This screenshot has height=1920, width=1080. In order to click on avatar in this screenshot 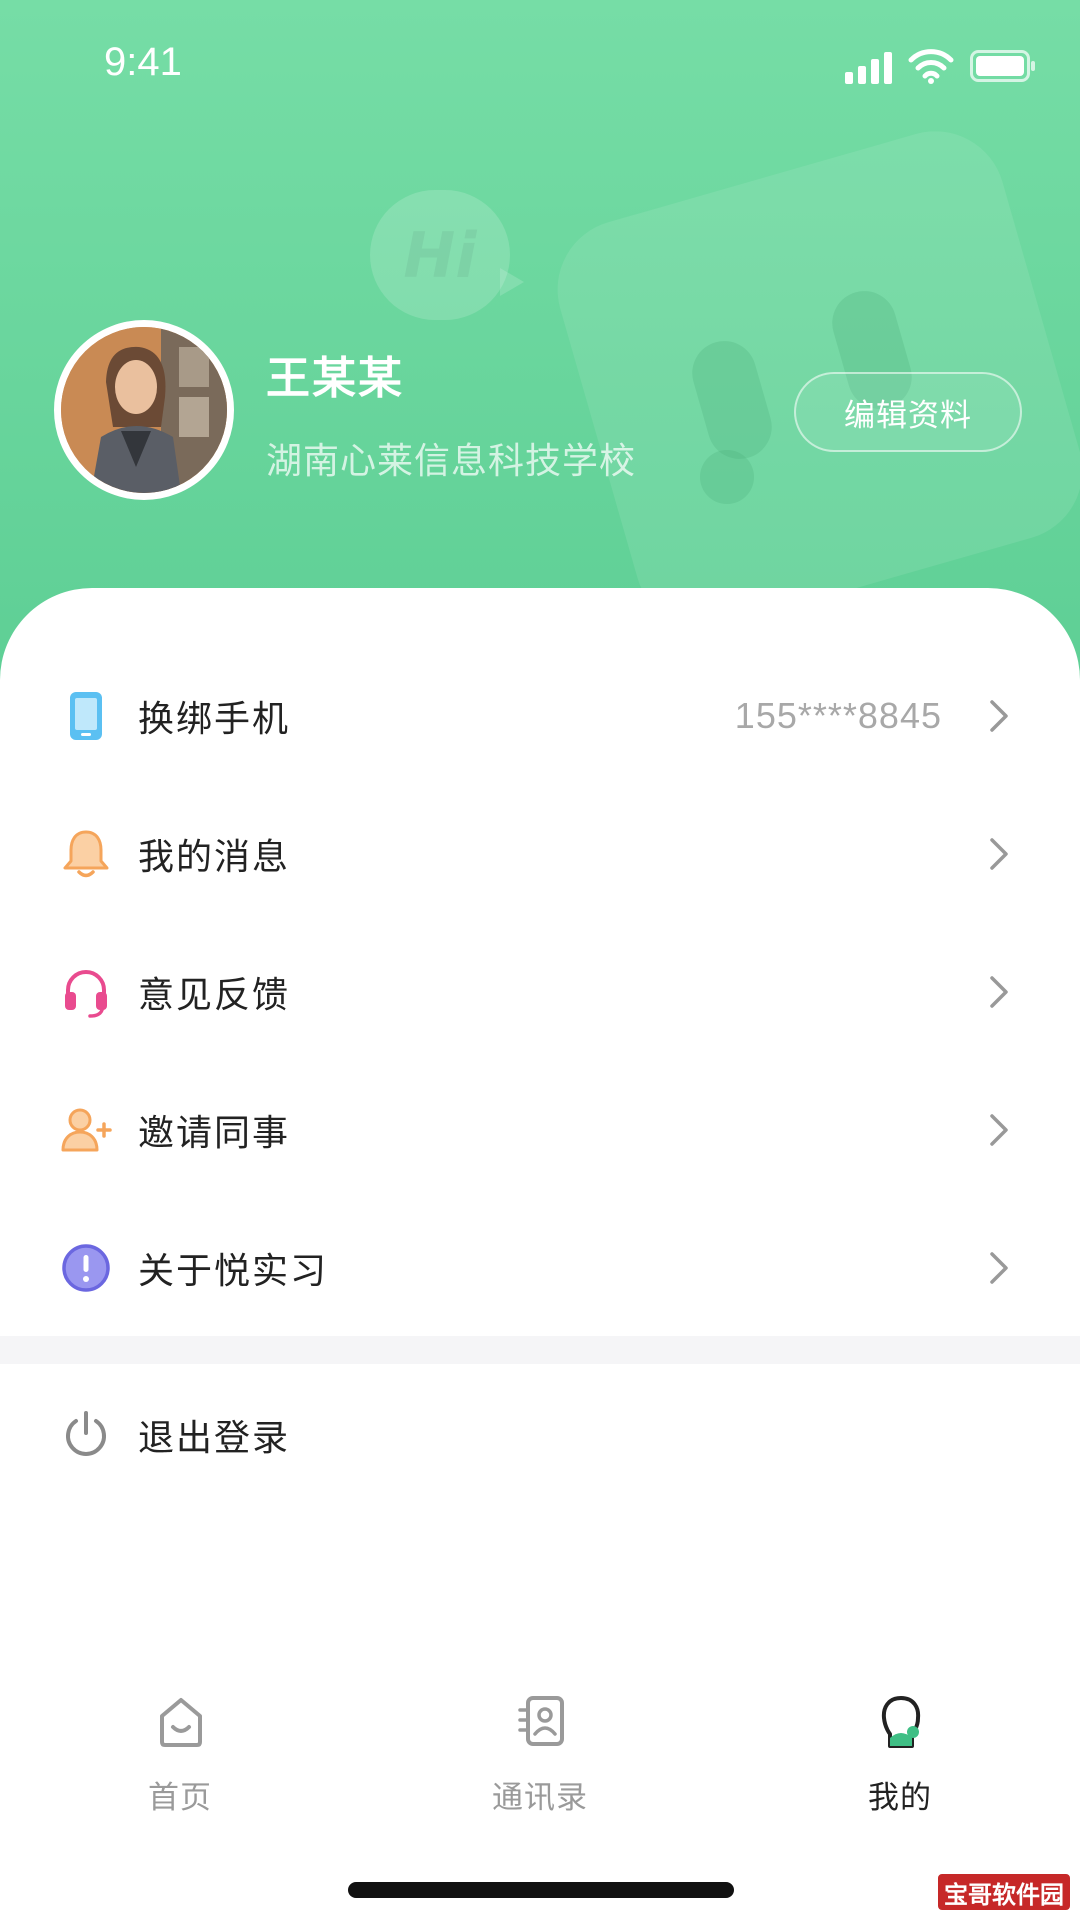, I will do `click(144, 410)`.